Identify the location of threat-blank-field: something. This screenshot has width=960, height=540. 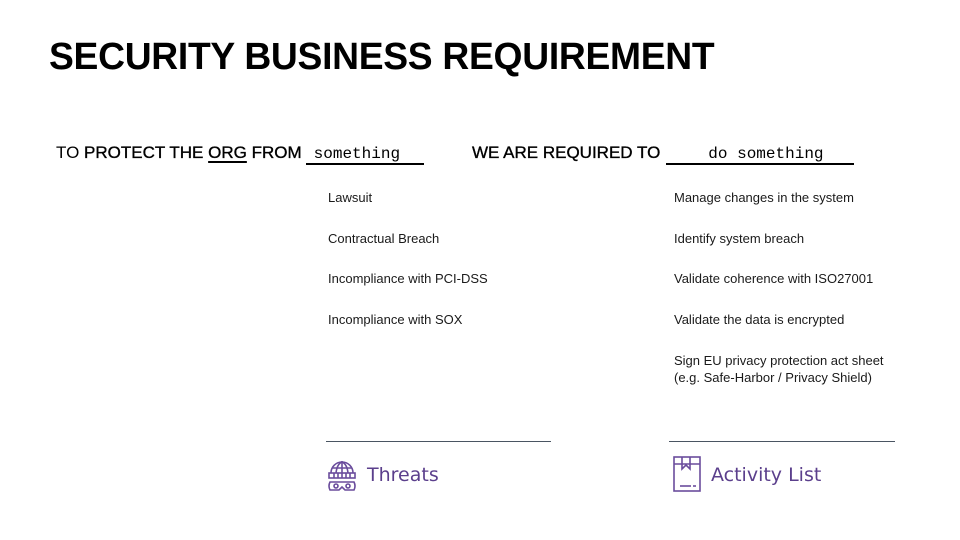
(364, 155).